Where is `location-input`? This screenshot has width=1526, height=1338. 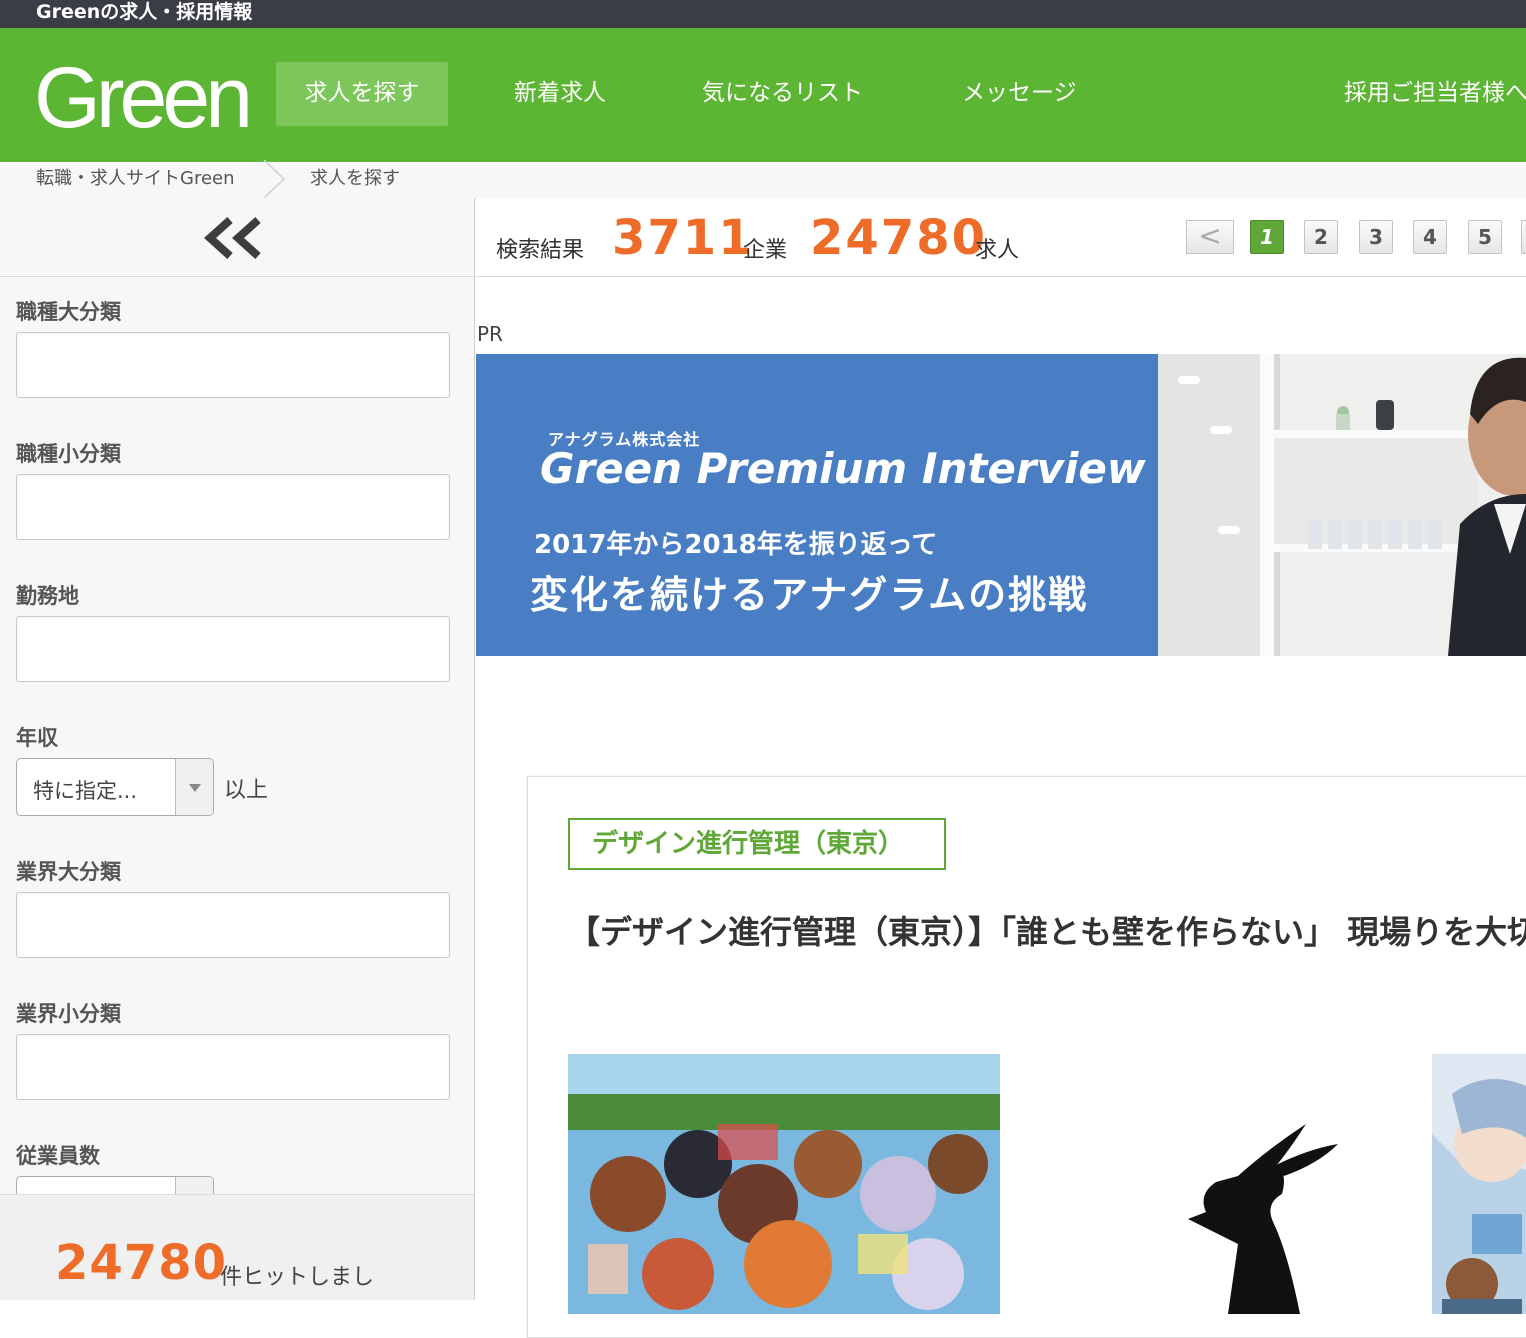
location-input is located at coordinates (233, 649).